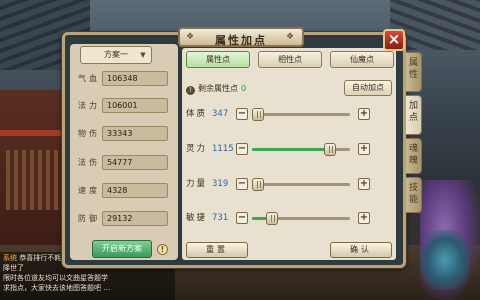  I want to click on attr-value: 347, so click(220, 114).